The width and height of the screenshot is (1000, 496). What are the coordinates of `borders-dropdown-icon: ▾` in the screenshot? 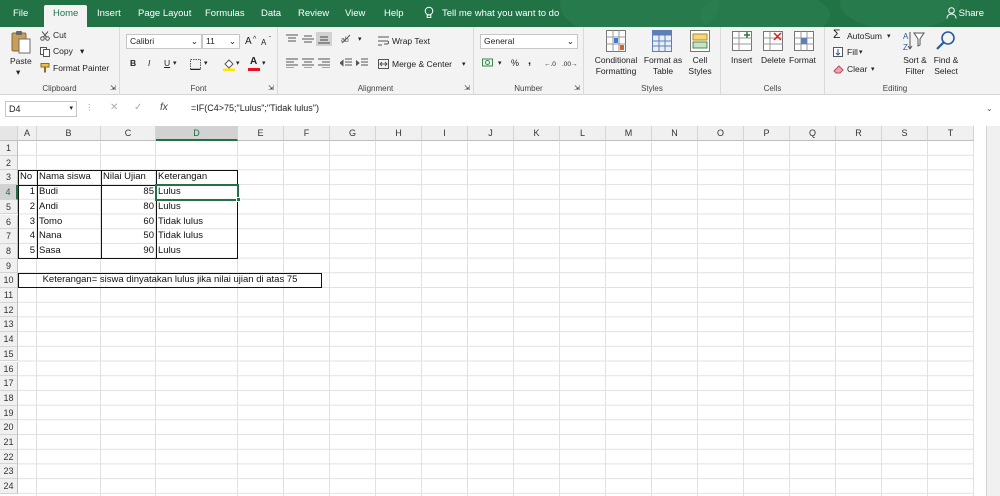 It's located at (206, 63).